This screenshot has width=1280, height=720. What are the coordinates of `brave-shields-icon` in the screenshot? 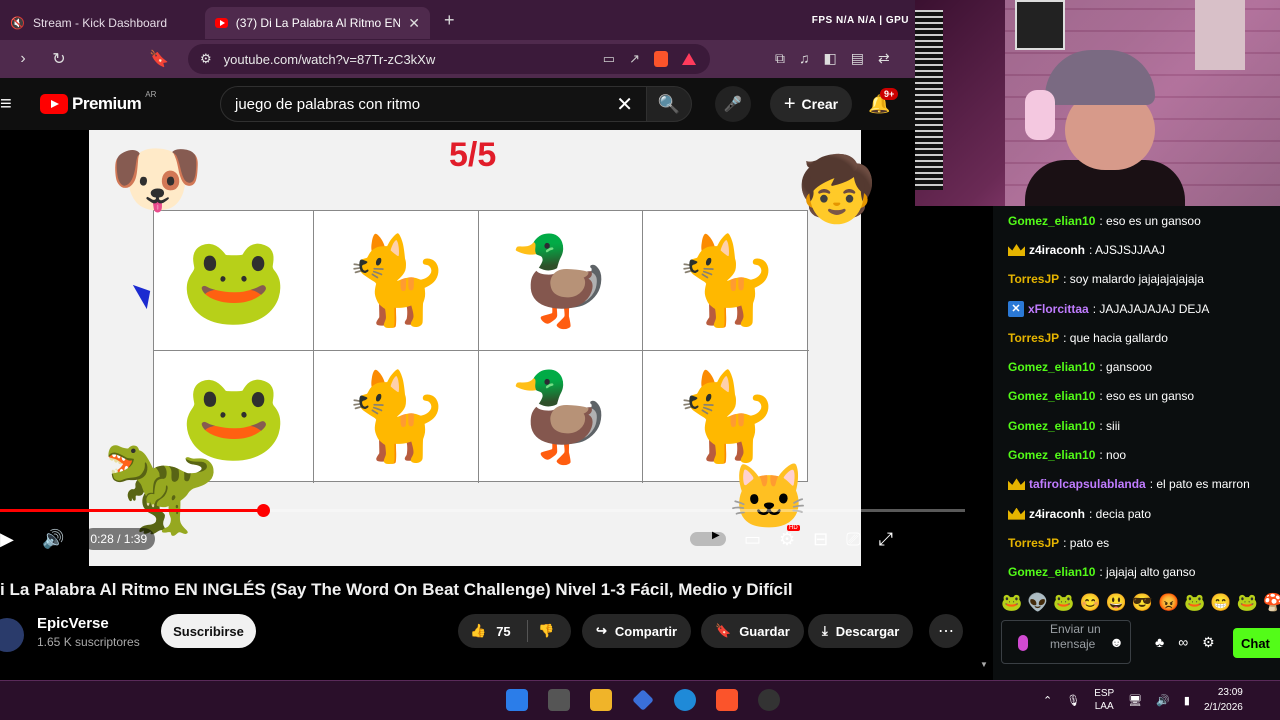 It's located at (661, 59).